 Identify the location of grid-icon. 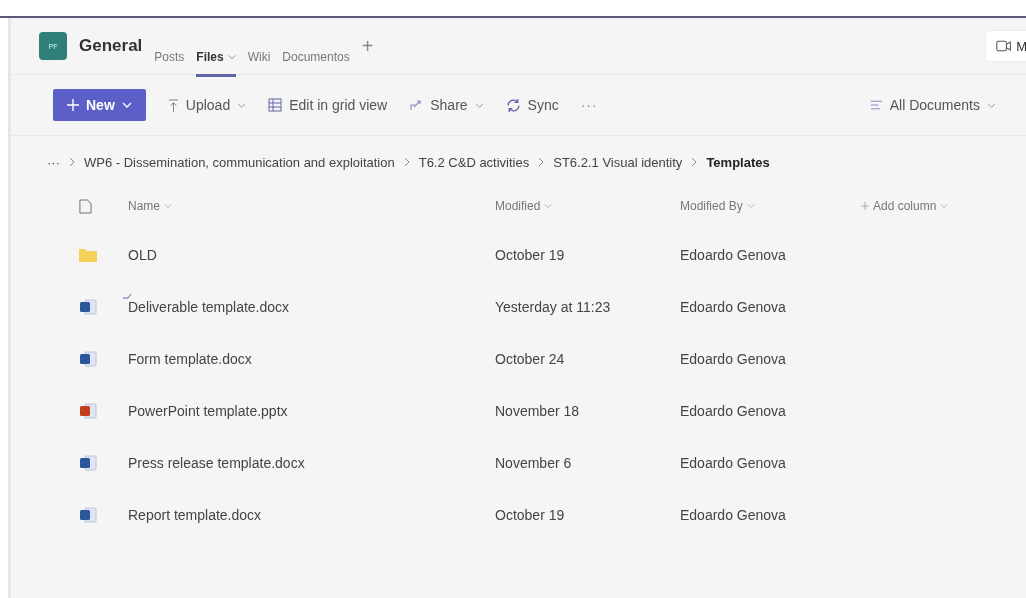
(275, 105).